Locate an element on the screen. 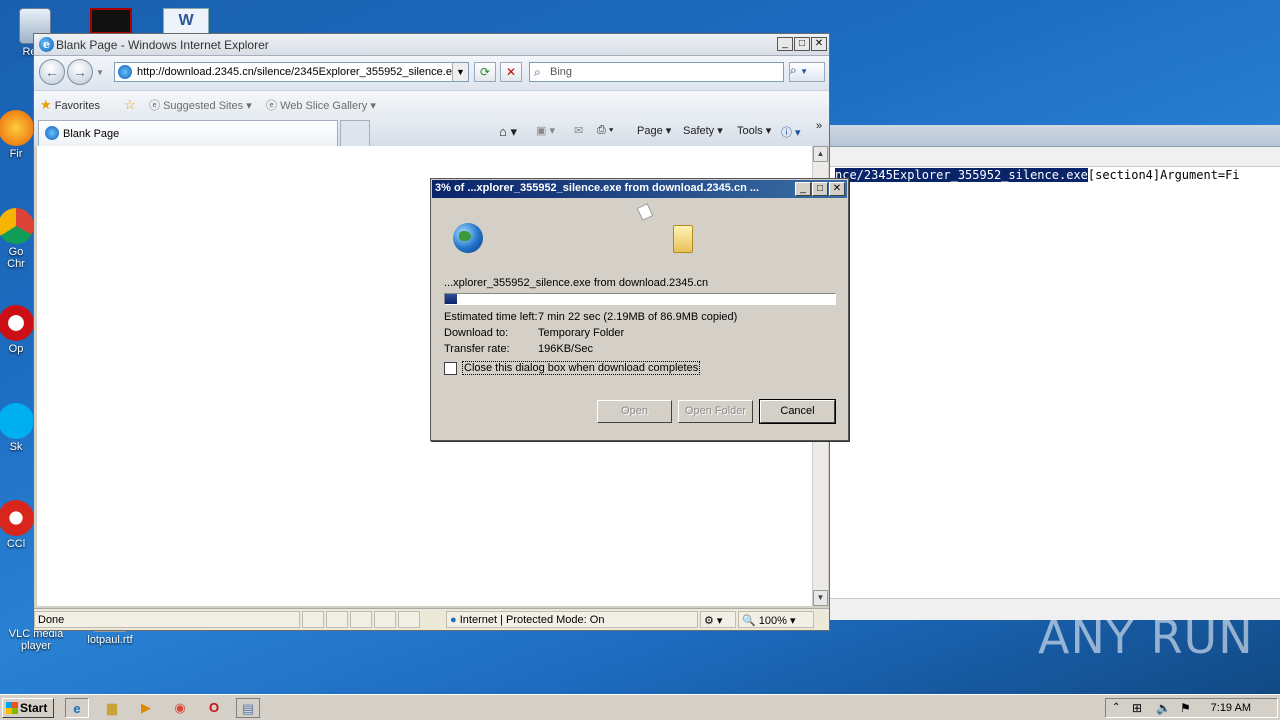 This screenshot has width=1280, height=720. volume-icon: 🔈 is located at coordinates (1163, 708).